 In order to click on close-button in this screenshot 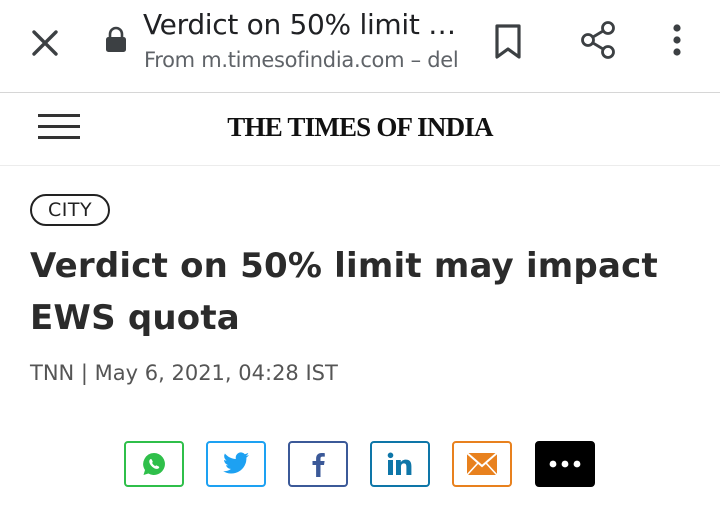, I will do `click(45, 43)`.